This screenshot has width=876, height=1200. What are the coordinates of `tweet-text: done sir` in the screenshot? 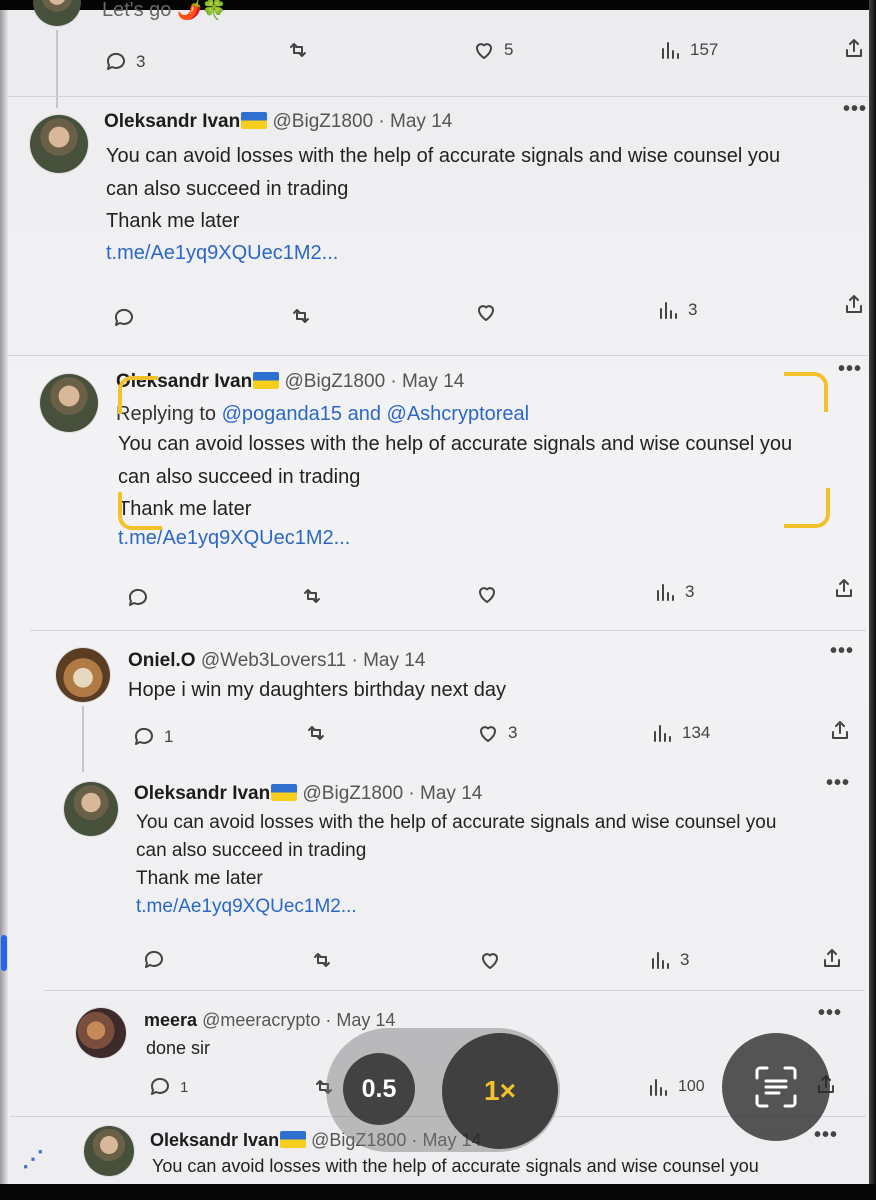 It's located at (178, 1048).